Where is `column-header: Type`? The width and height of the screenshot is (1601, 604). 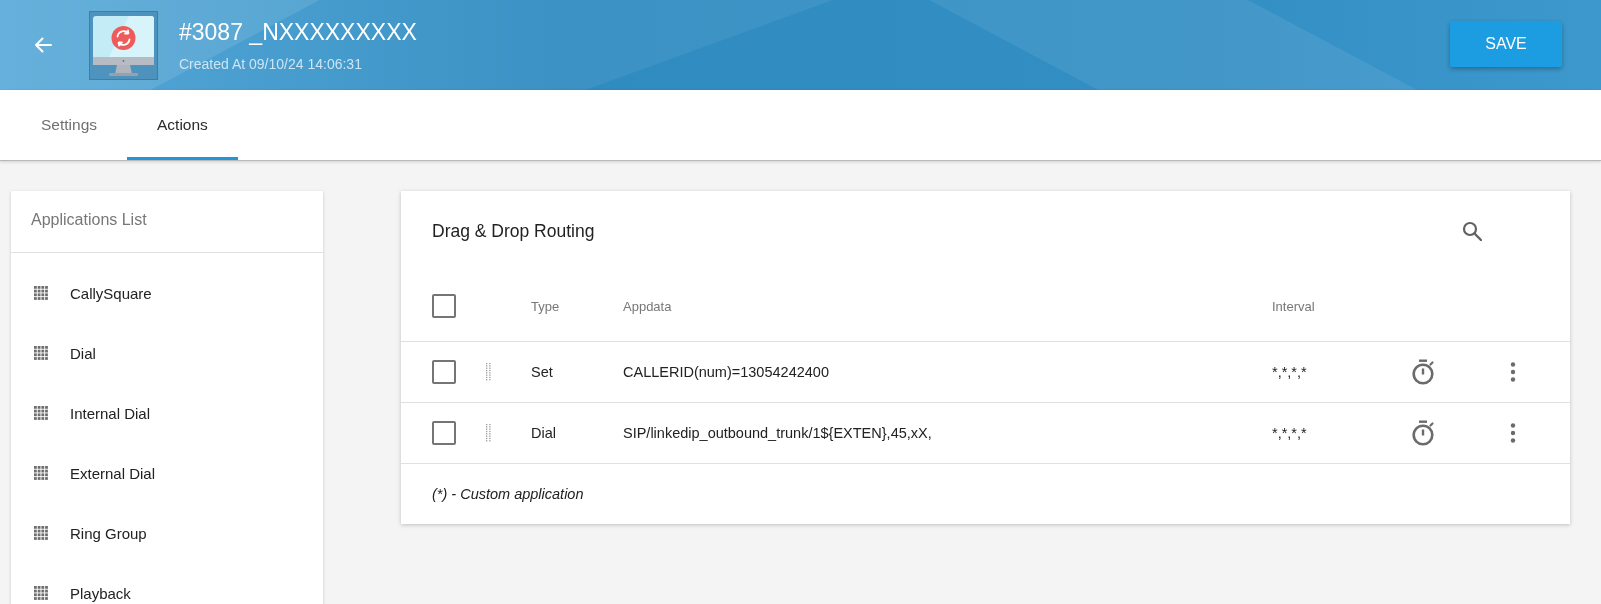
column-header: Type is located at coordinates (545, 306).